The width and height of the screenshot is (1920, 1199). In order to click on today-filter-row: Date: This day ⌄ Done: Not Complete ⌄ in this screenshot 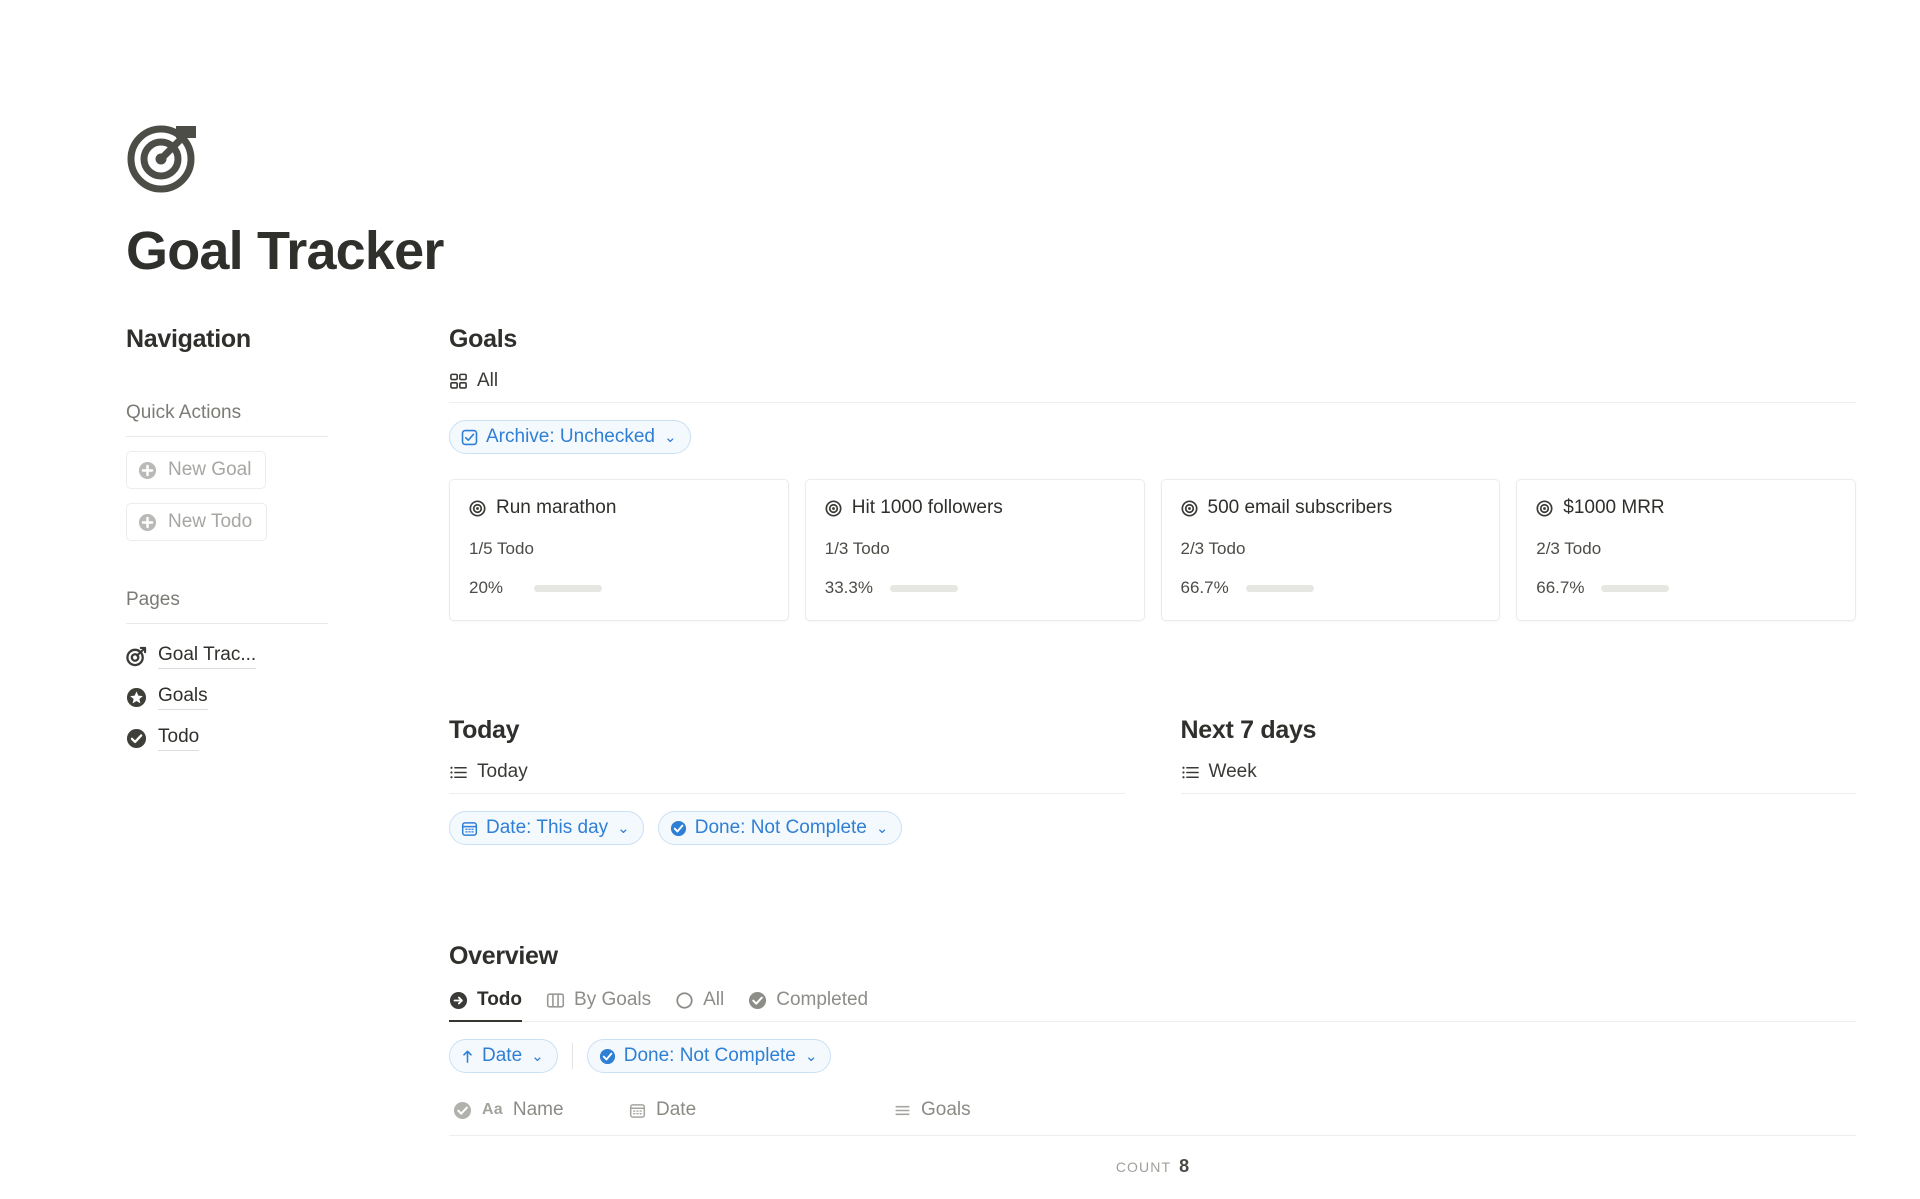, I will do `click(787, 828)`.